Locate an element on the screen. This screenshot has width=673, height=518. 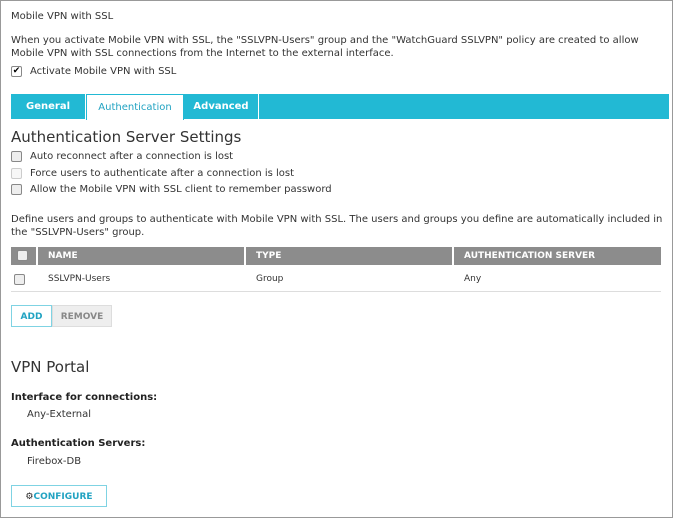
cell-type: Group is located at coordinates (270, 279).